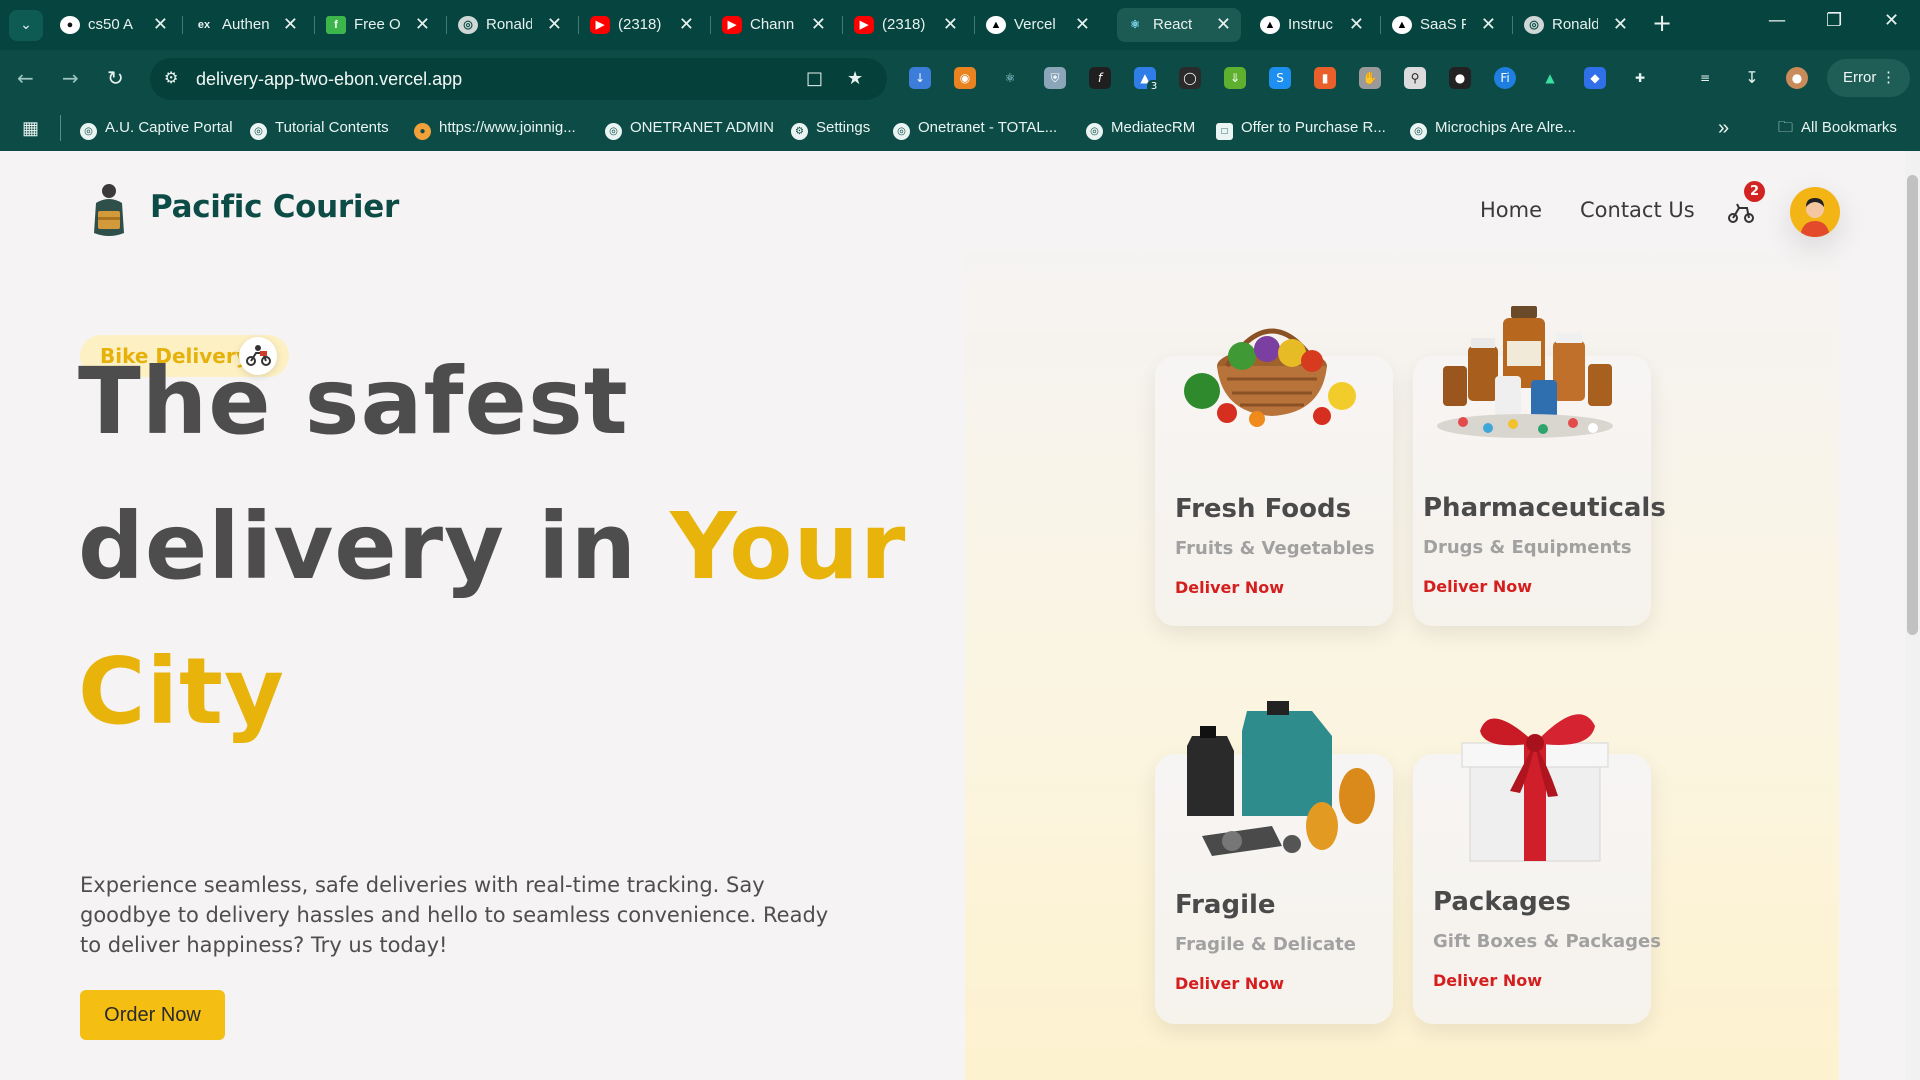 The height and width of the screenshot is (1080, 1920). Describe the element at coordinates (1313, 25) in the screenshot. I see `browser-tab: ▲ Instruc ✕` at that location.